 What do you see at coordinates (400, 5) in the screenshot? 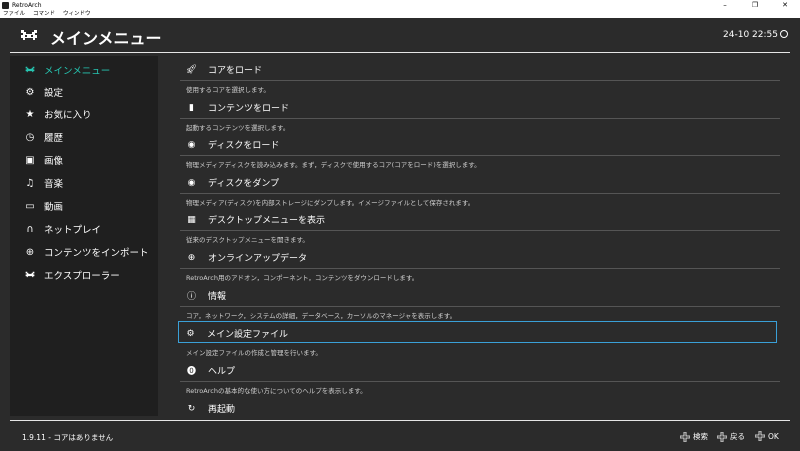
I see `window-titlebar: RetroArch – ❐ ✕` at bounding box center [400, 5].